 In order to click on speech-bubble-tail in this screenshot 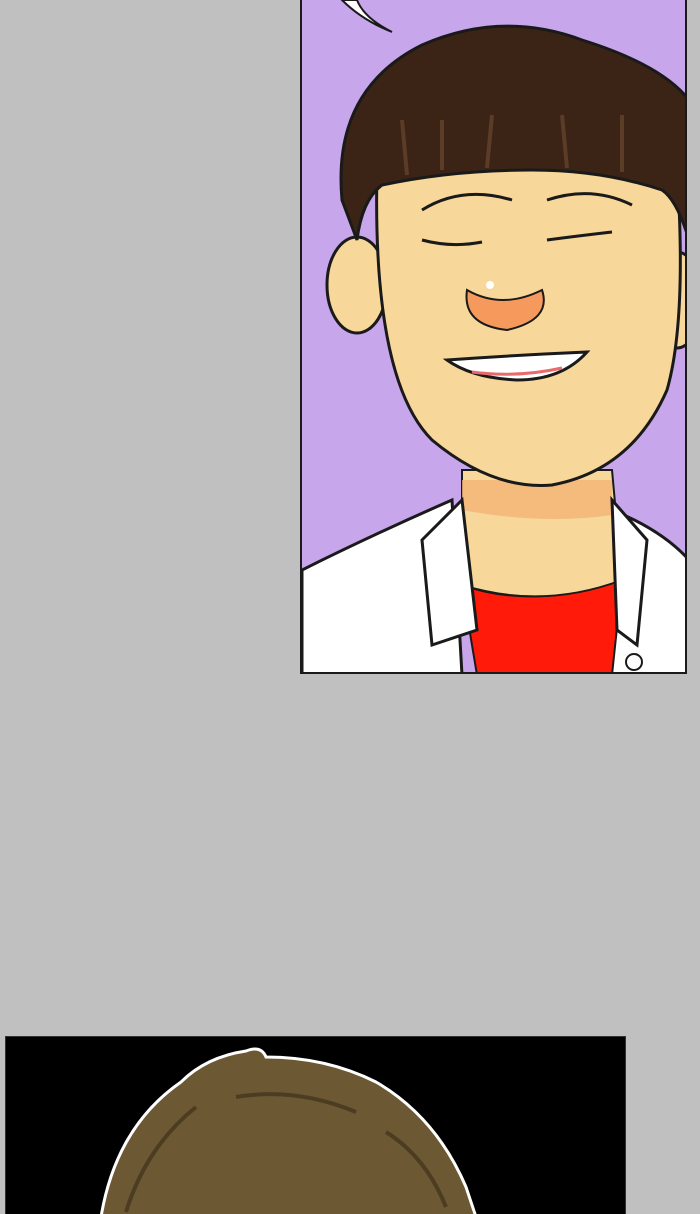, I will do `click(366, 16)`.